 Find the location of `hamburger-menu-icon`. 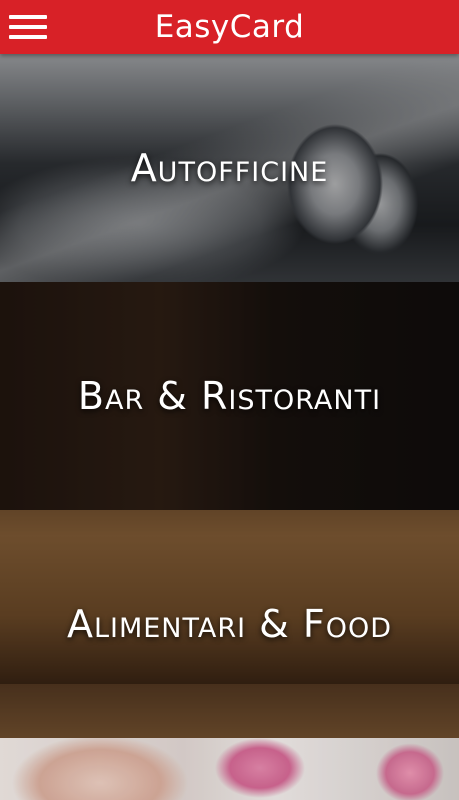

hamburger-menu-icon is located at coordinates (28, 27).